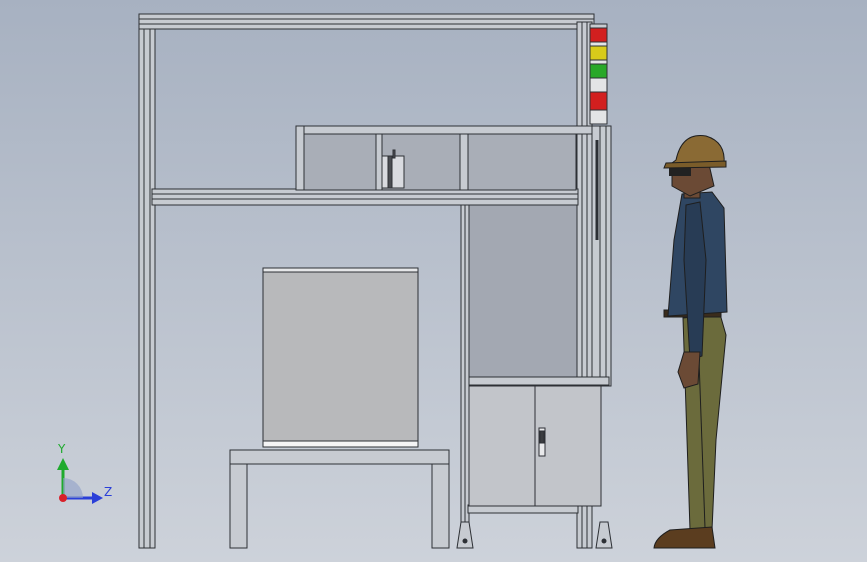 The image size is (867, 562). I want to click on work-table, so click(339, 499).